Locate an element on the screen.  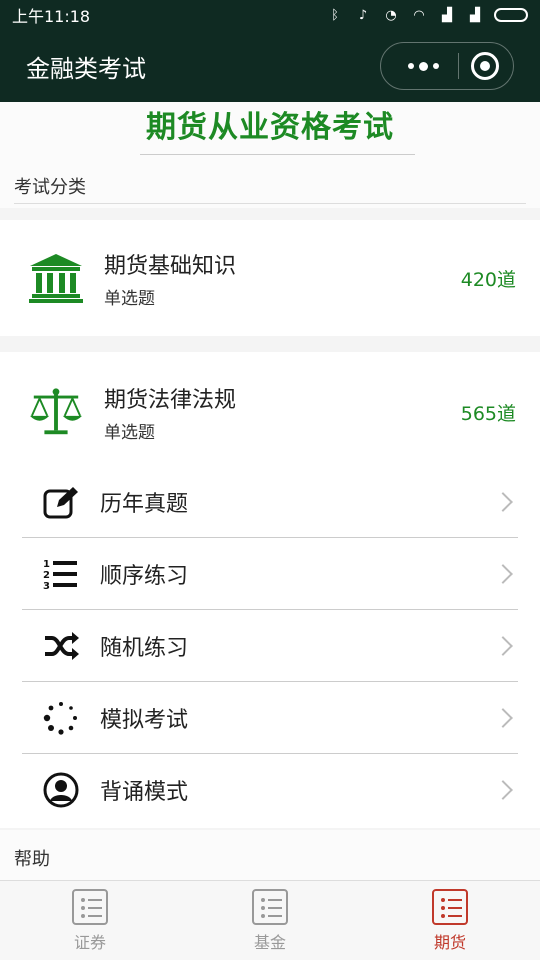
tab-securities: 证券 is located at coordinates (90, 920).